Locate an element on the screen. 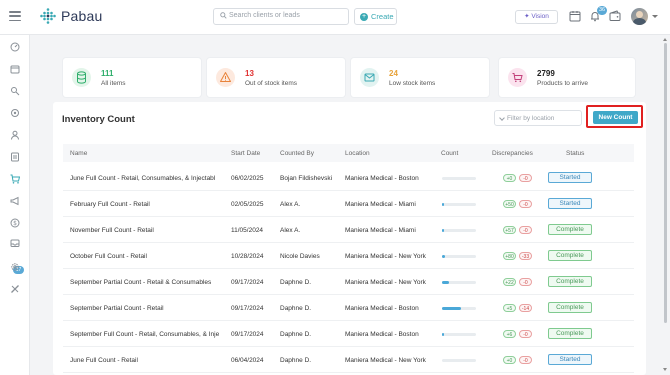  stat-card-low-stock: 24 Low stock items is located at coordinates (420, 77).